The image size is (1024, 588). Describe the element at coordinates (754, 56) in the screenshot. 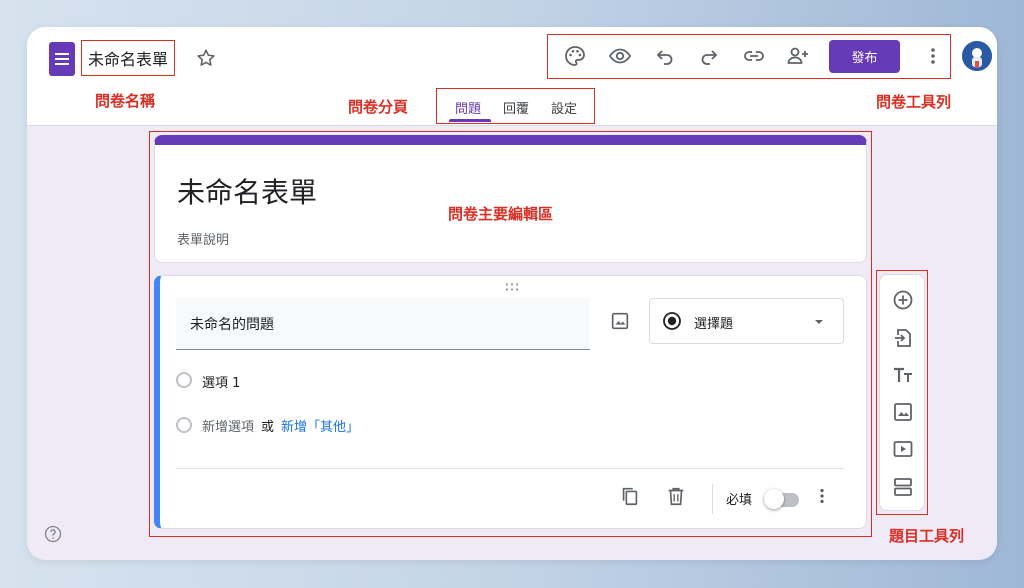

I see `link-icon` at that location.